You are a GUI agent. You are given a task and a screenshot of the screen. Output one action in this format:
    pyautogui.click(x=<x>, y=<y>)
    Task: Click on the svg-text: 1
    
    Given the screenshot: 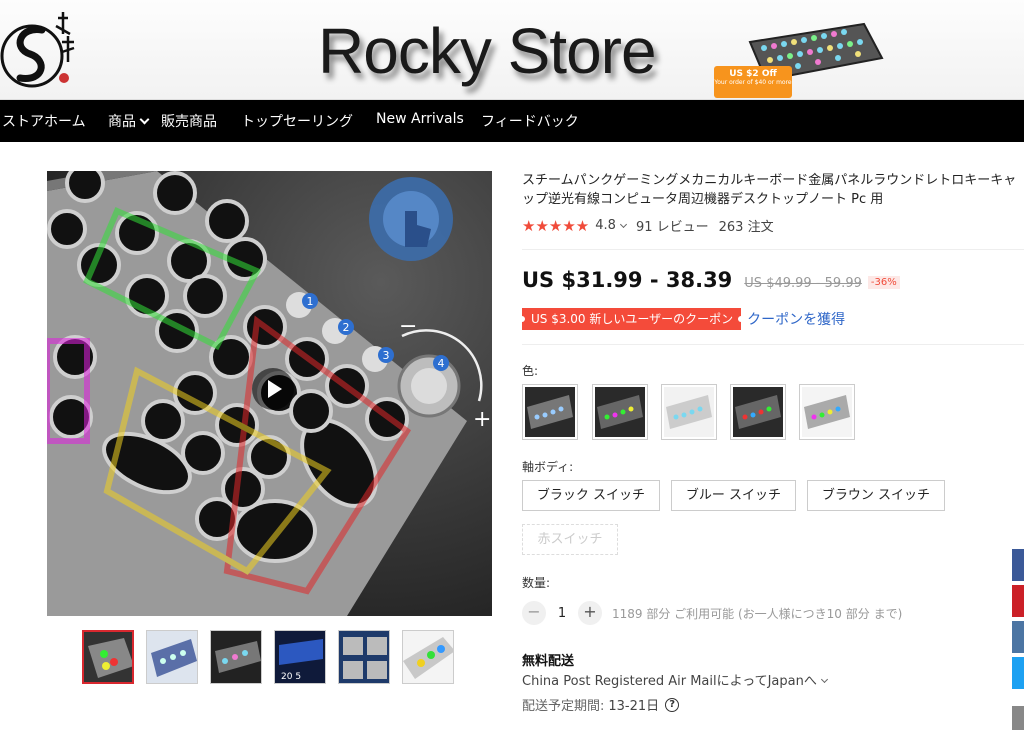 What is the action you would take?
    pyautogui.click(x=310, y=301)
    